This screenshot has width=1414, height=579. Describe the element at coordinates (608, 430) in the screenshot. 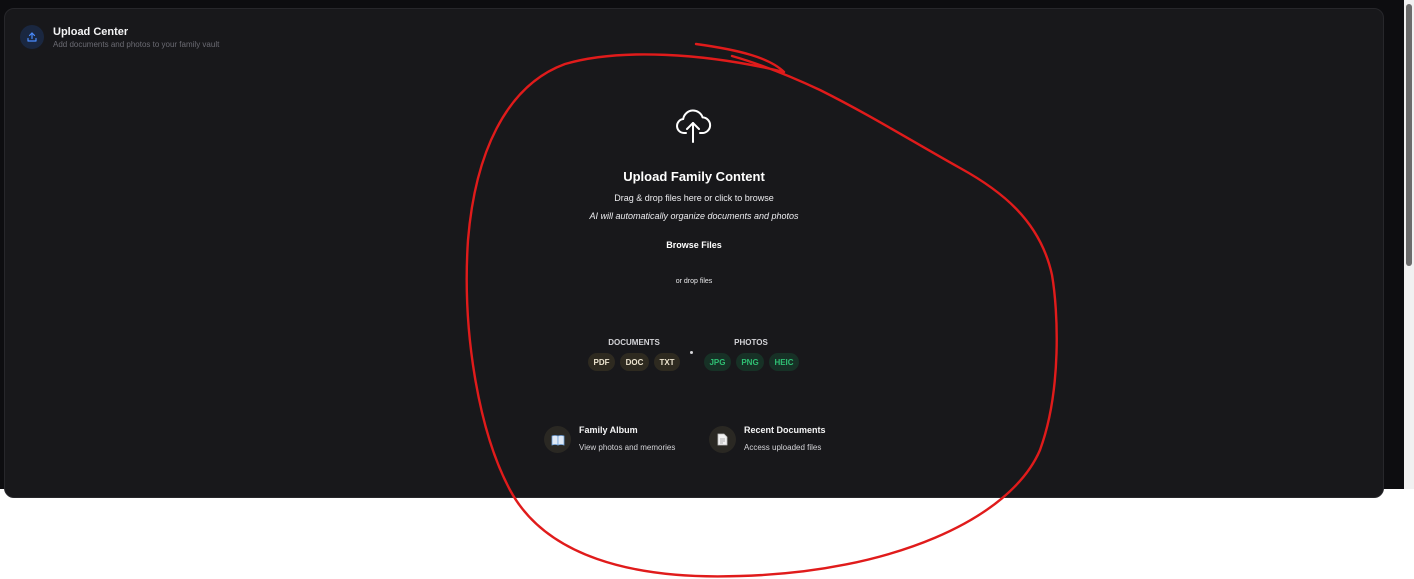

I see `family-album-link: Family Album` at that location.